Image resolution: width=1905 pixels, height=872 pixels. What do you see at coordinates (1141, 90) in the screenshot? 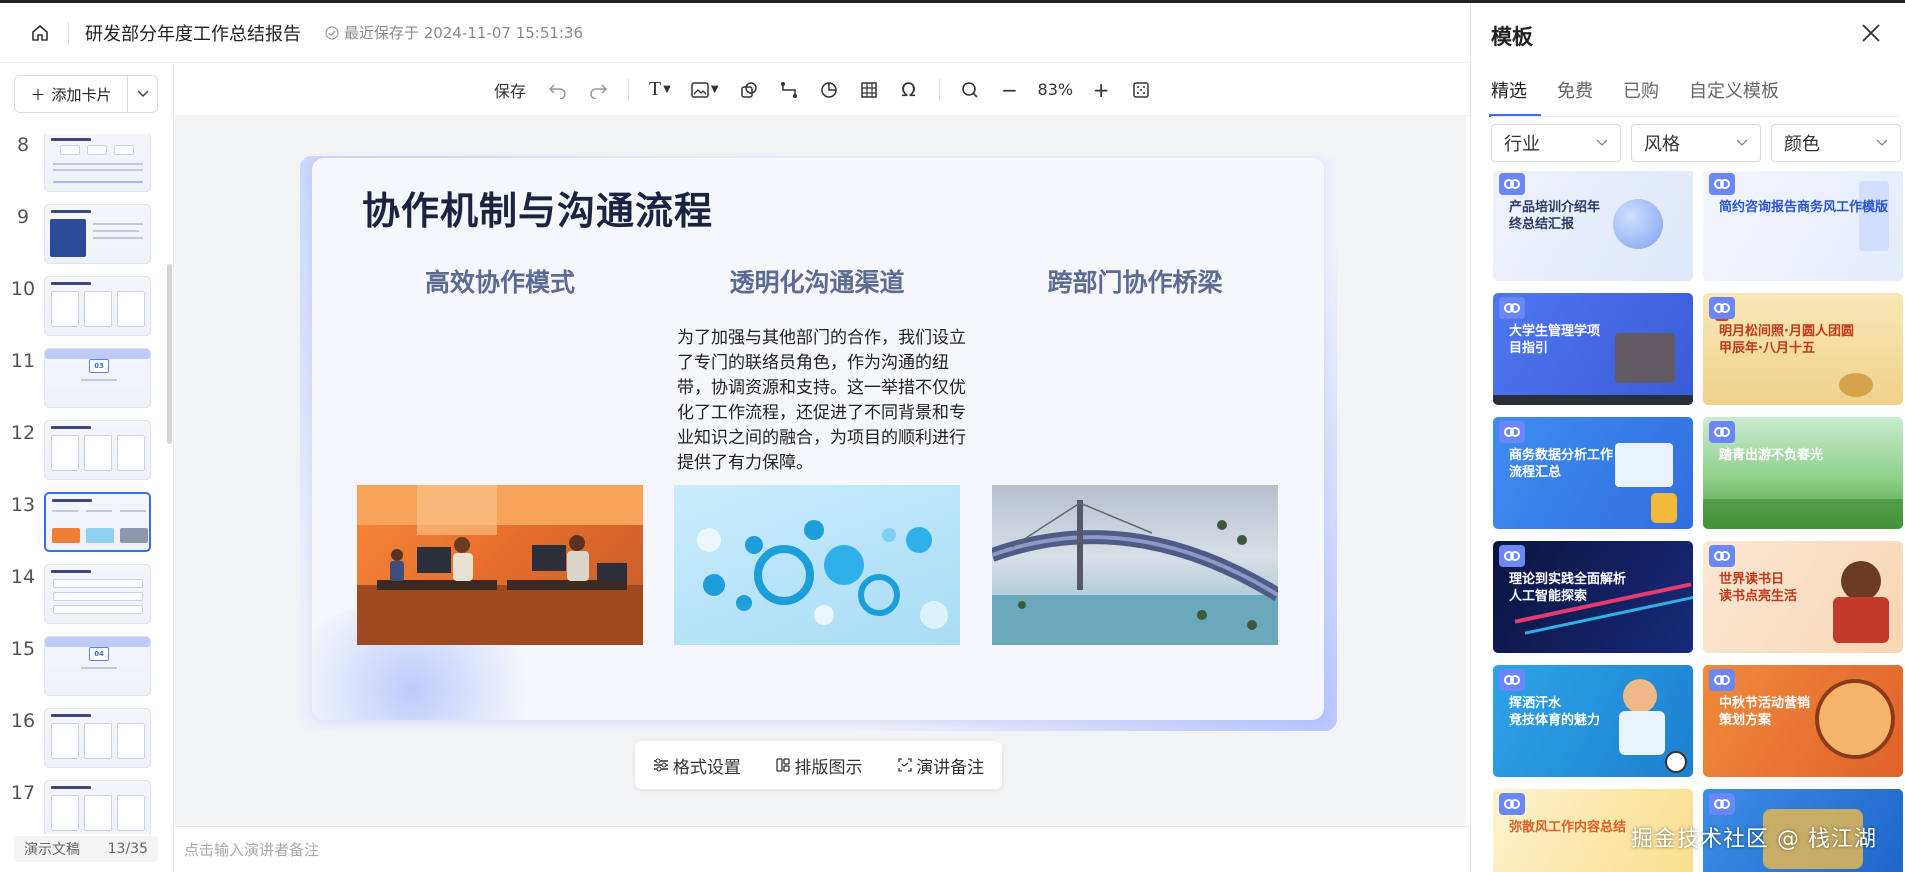
I see `fit-screen-icon` at bounding box center [1141, 90].